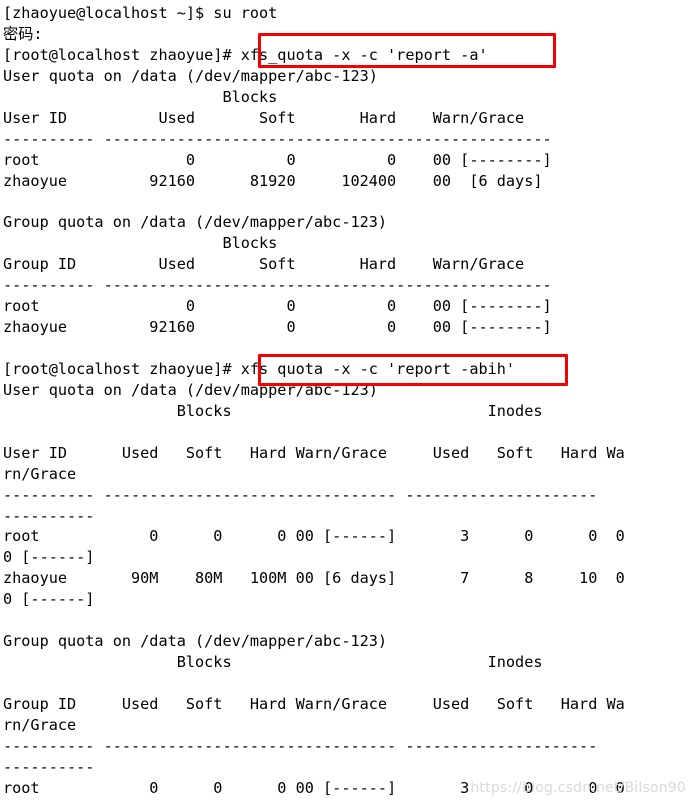 Image resolution: width=692 pixels, height=806 pixels. What do you see at coordinates (23, 33) in the screenshot?
I see `terminal-line: 密码:` at bounding box center [23, 33].